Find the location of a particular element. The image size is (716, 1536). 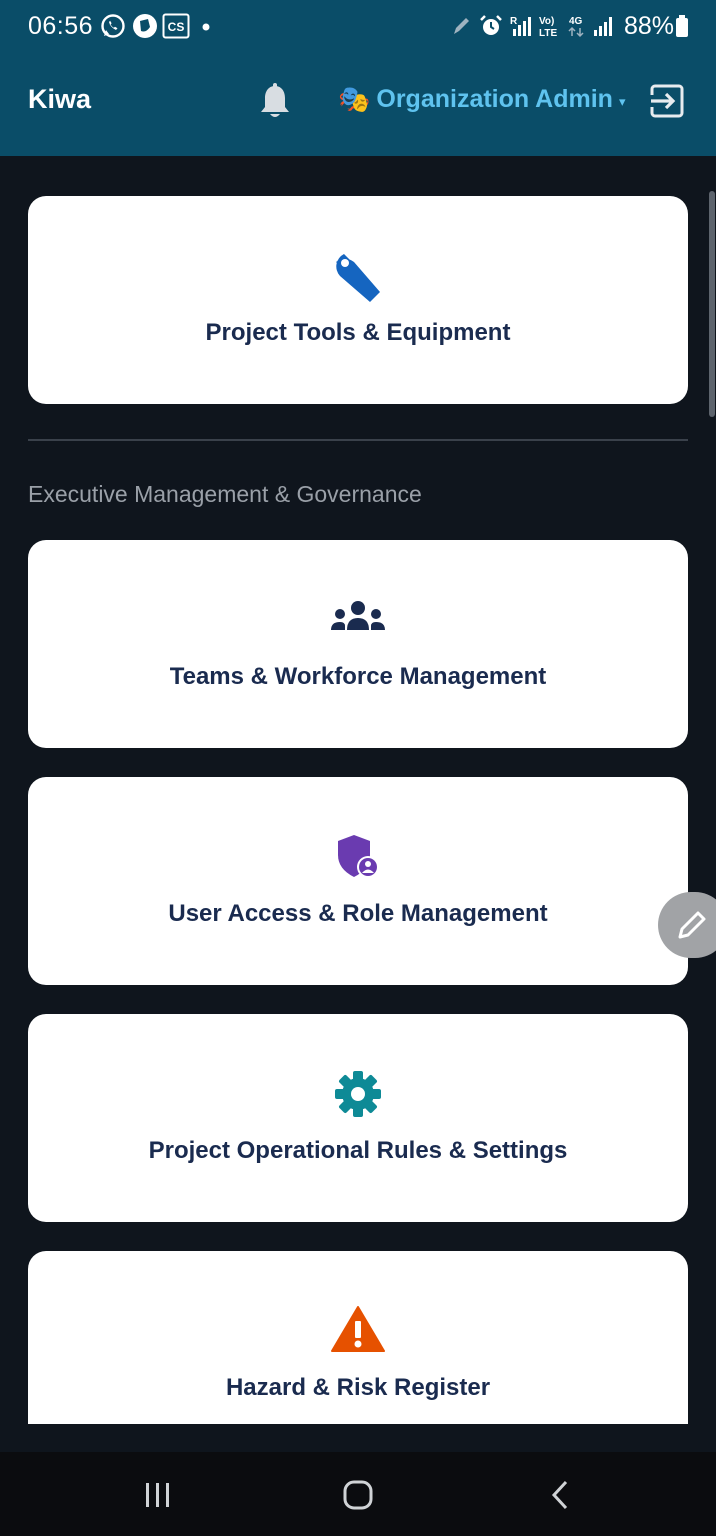

dot-icon is located at coordinates (206, 27).